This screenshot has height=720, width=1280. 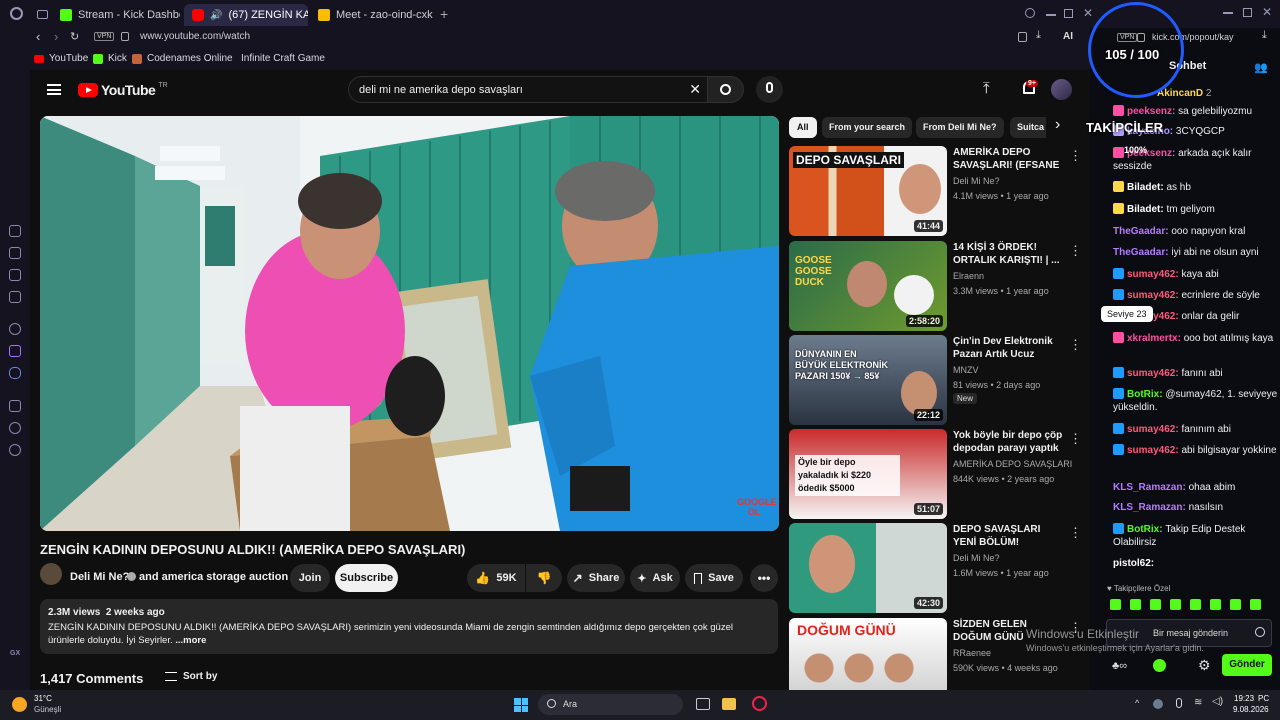 What do you see at coordinates (521, 705) in the screenshot?
I see `start-button` at bounding box center [521, 705].